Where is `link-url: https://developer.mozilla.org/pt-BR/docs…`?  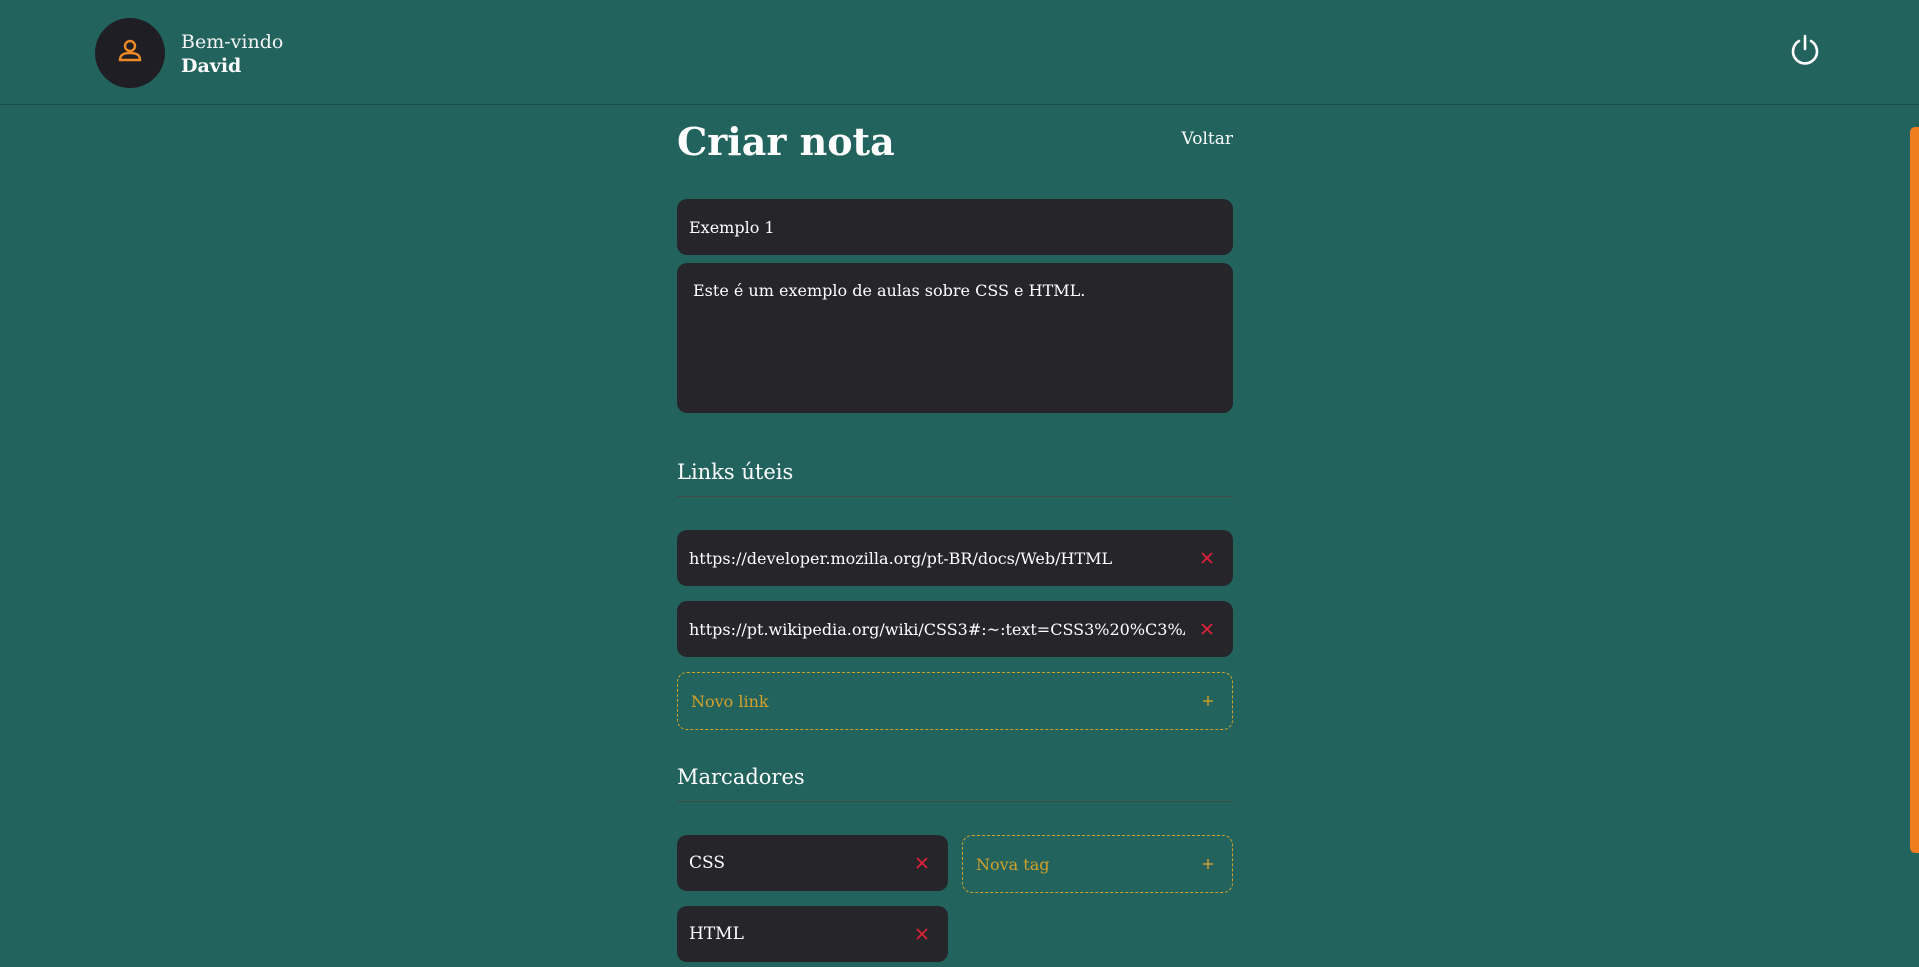
link-url: https://developer.mozilla.org/pt-BR/docs… is located at coordinates (901, 558).